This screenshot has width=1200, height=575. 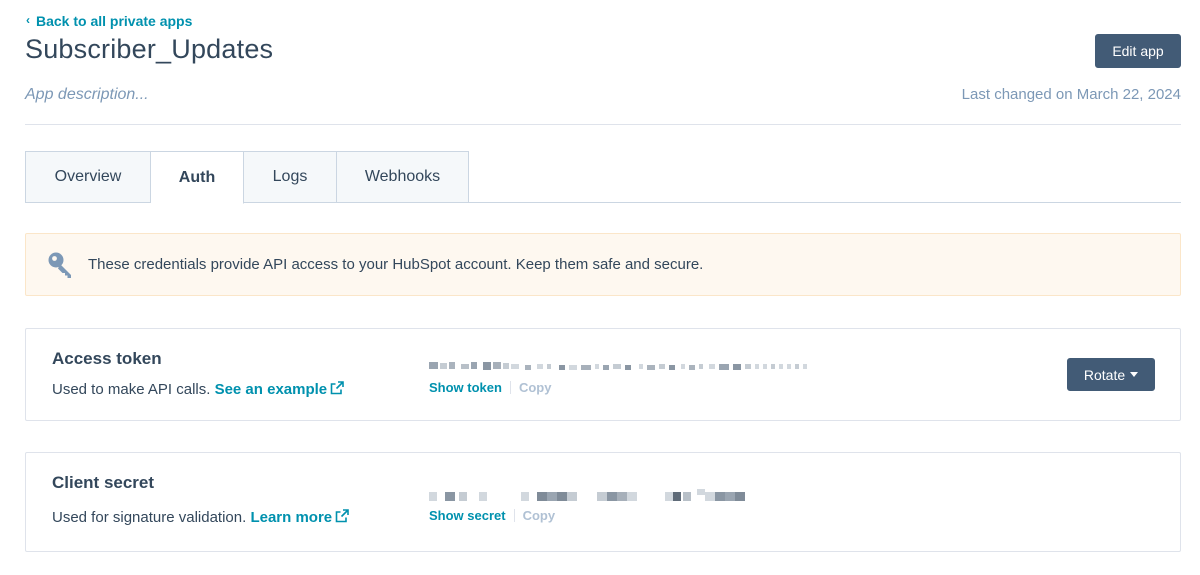 What do you see at coordinates (1071, 94) in the screenshot?
I see `last-changed-text: Last changed on March 22, 2024` at bounding box center [1071, 94].